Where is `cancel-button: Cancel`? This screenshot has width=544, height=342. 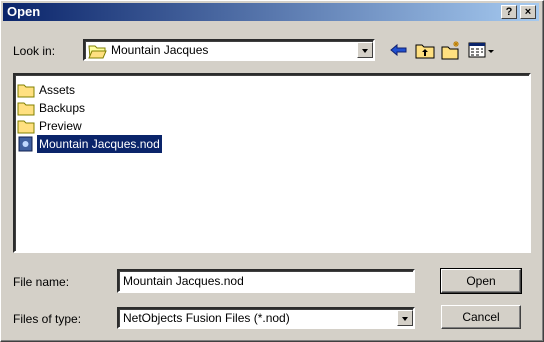 cancel-button: Cancel is located at coordinates (481, 317).